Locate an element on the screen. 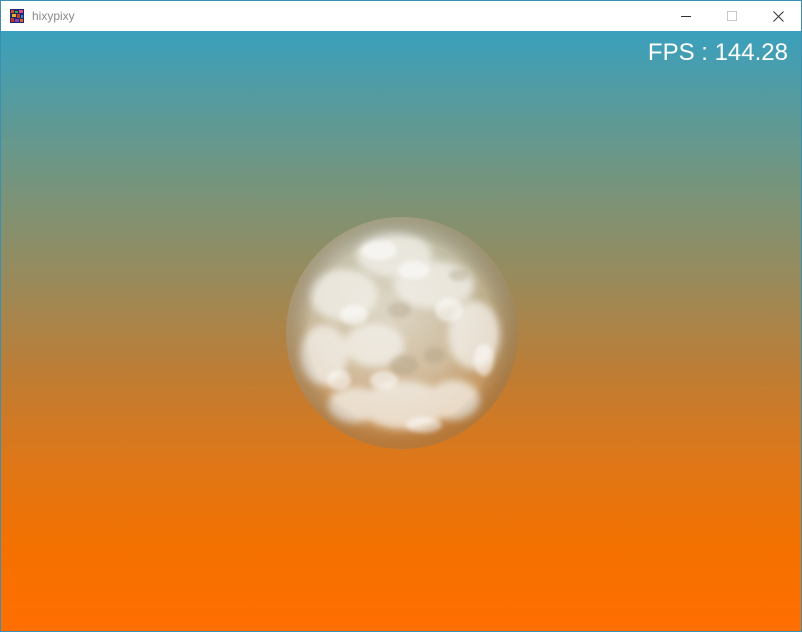 This screenshot has width=802, height=632. minimize-icon is located at coordinates (686, 16).